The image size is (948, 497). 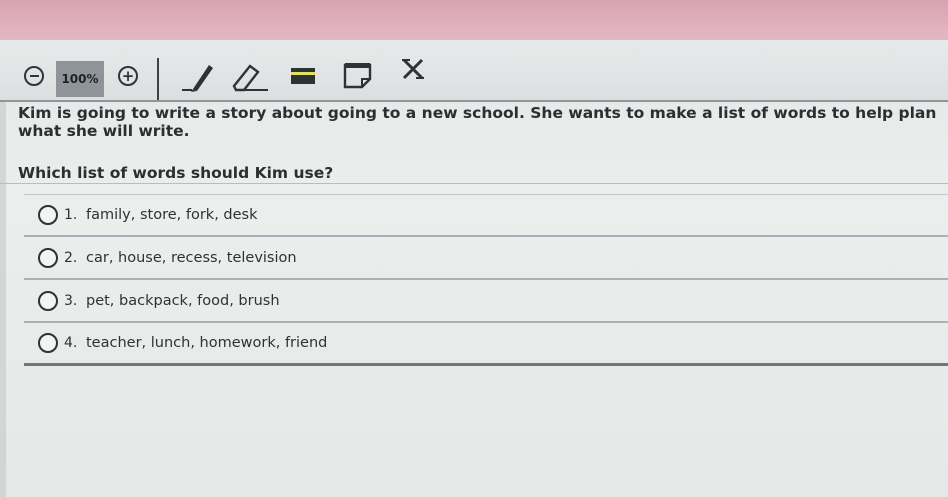 What do you see at coordinates (172, 215) in the screenshot?
I see `choice-text: family, store, fork, desk` at bounding box center [172, 215].